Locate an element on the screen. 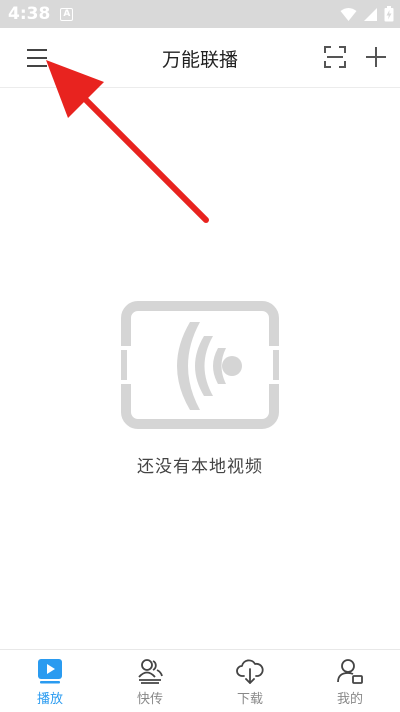 This screenshot has width=400, height=712. empty-state-illustration is located at coordinates (200, 365).